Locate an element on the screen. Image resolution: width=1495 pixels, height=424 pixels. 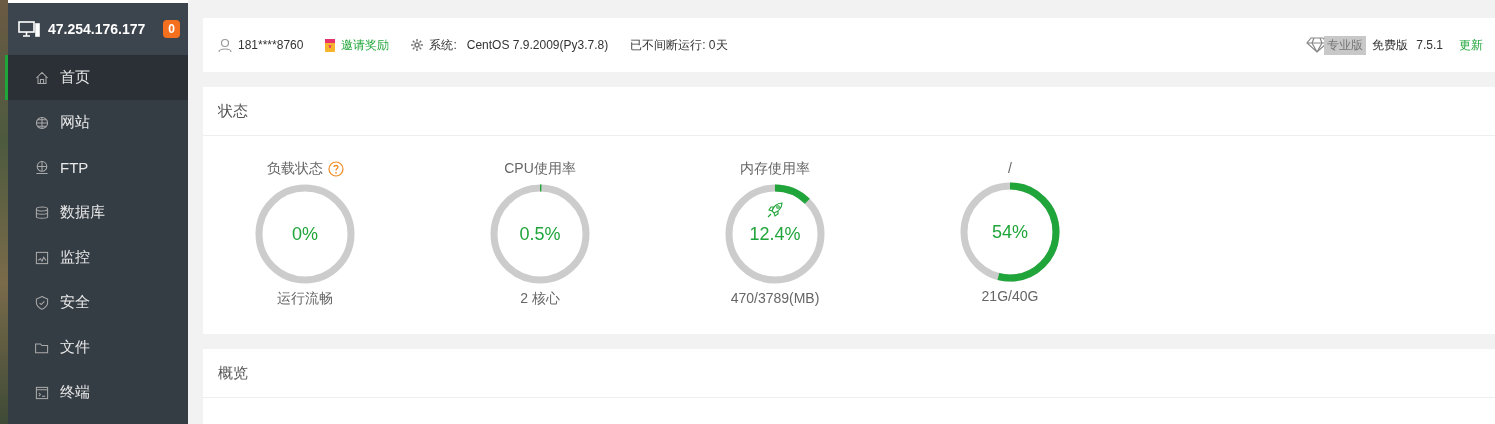
section-title: 概览 is located at coordinates (849, 373).